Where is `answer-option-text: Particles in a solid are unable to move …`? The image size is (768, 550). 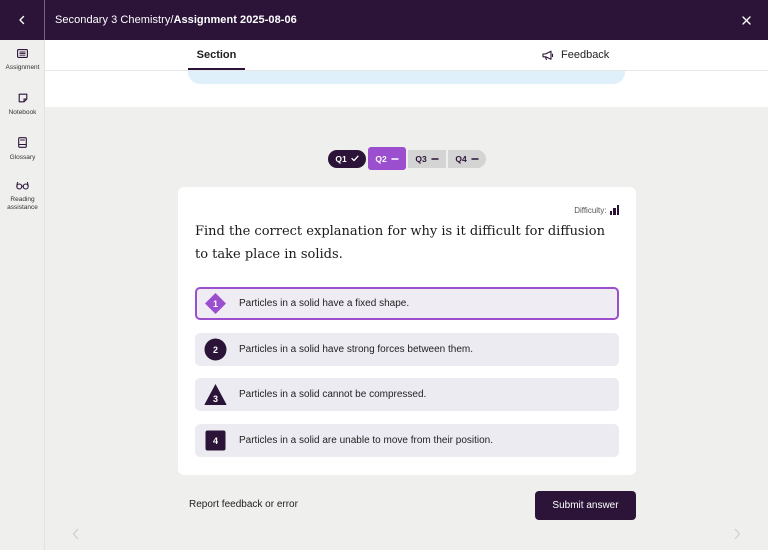
answer-option-text: Particles in a solid are unable to move … is located at coordinates (366, 440).